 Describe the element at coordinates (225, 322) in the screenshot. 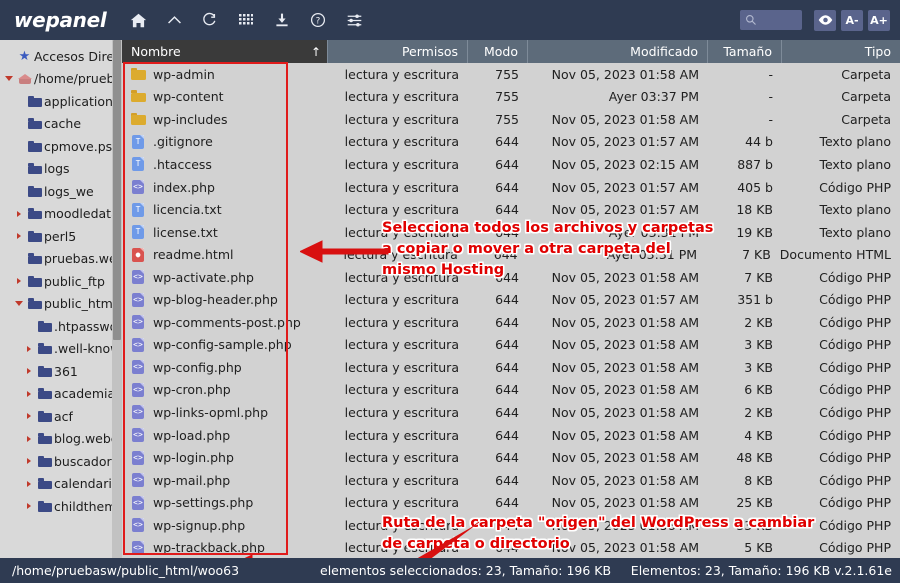

I see `file-name-cell: <> wp-comments-post.php` at that location.